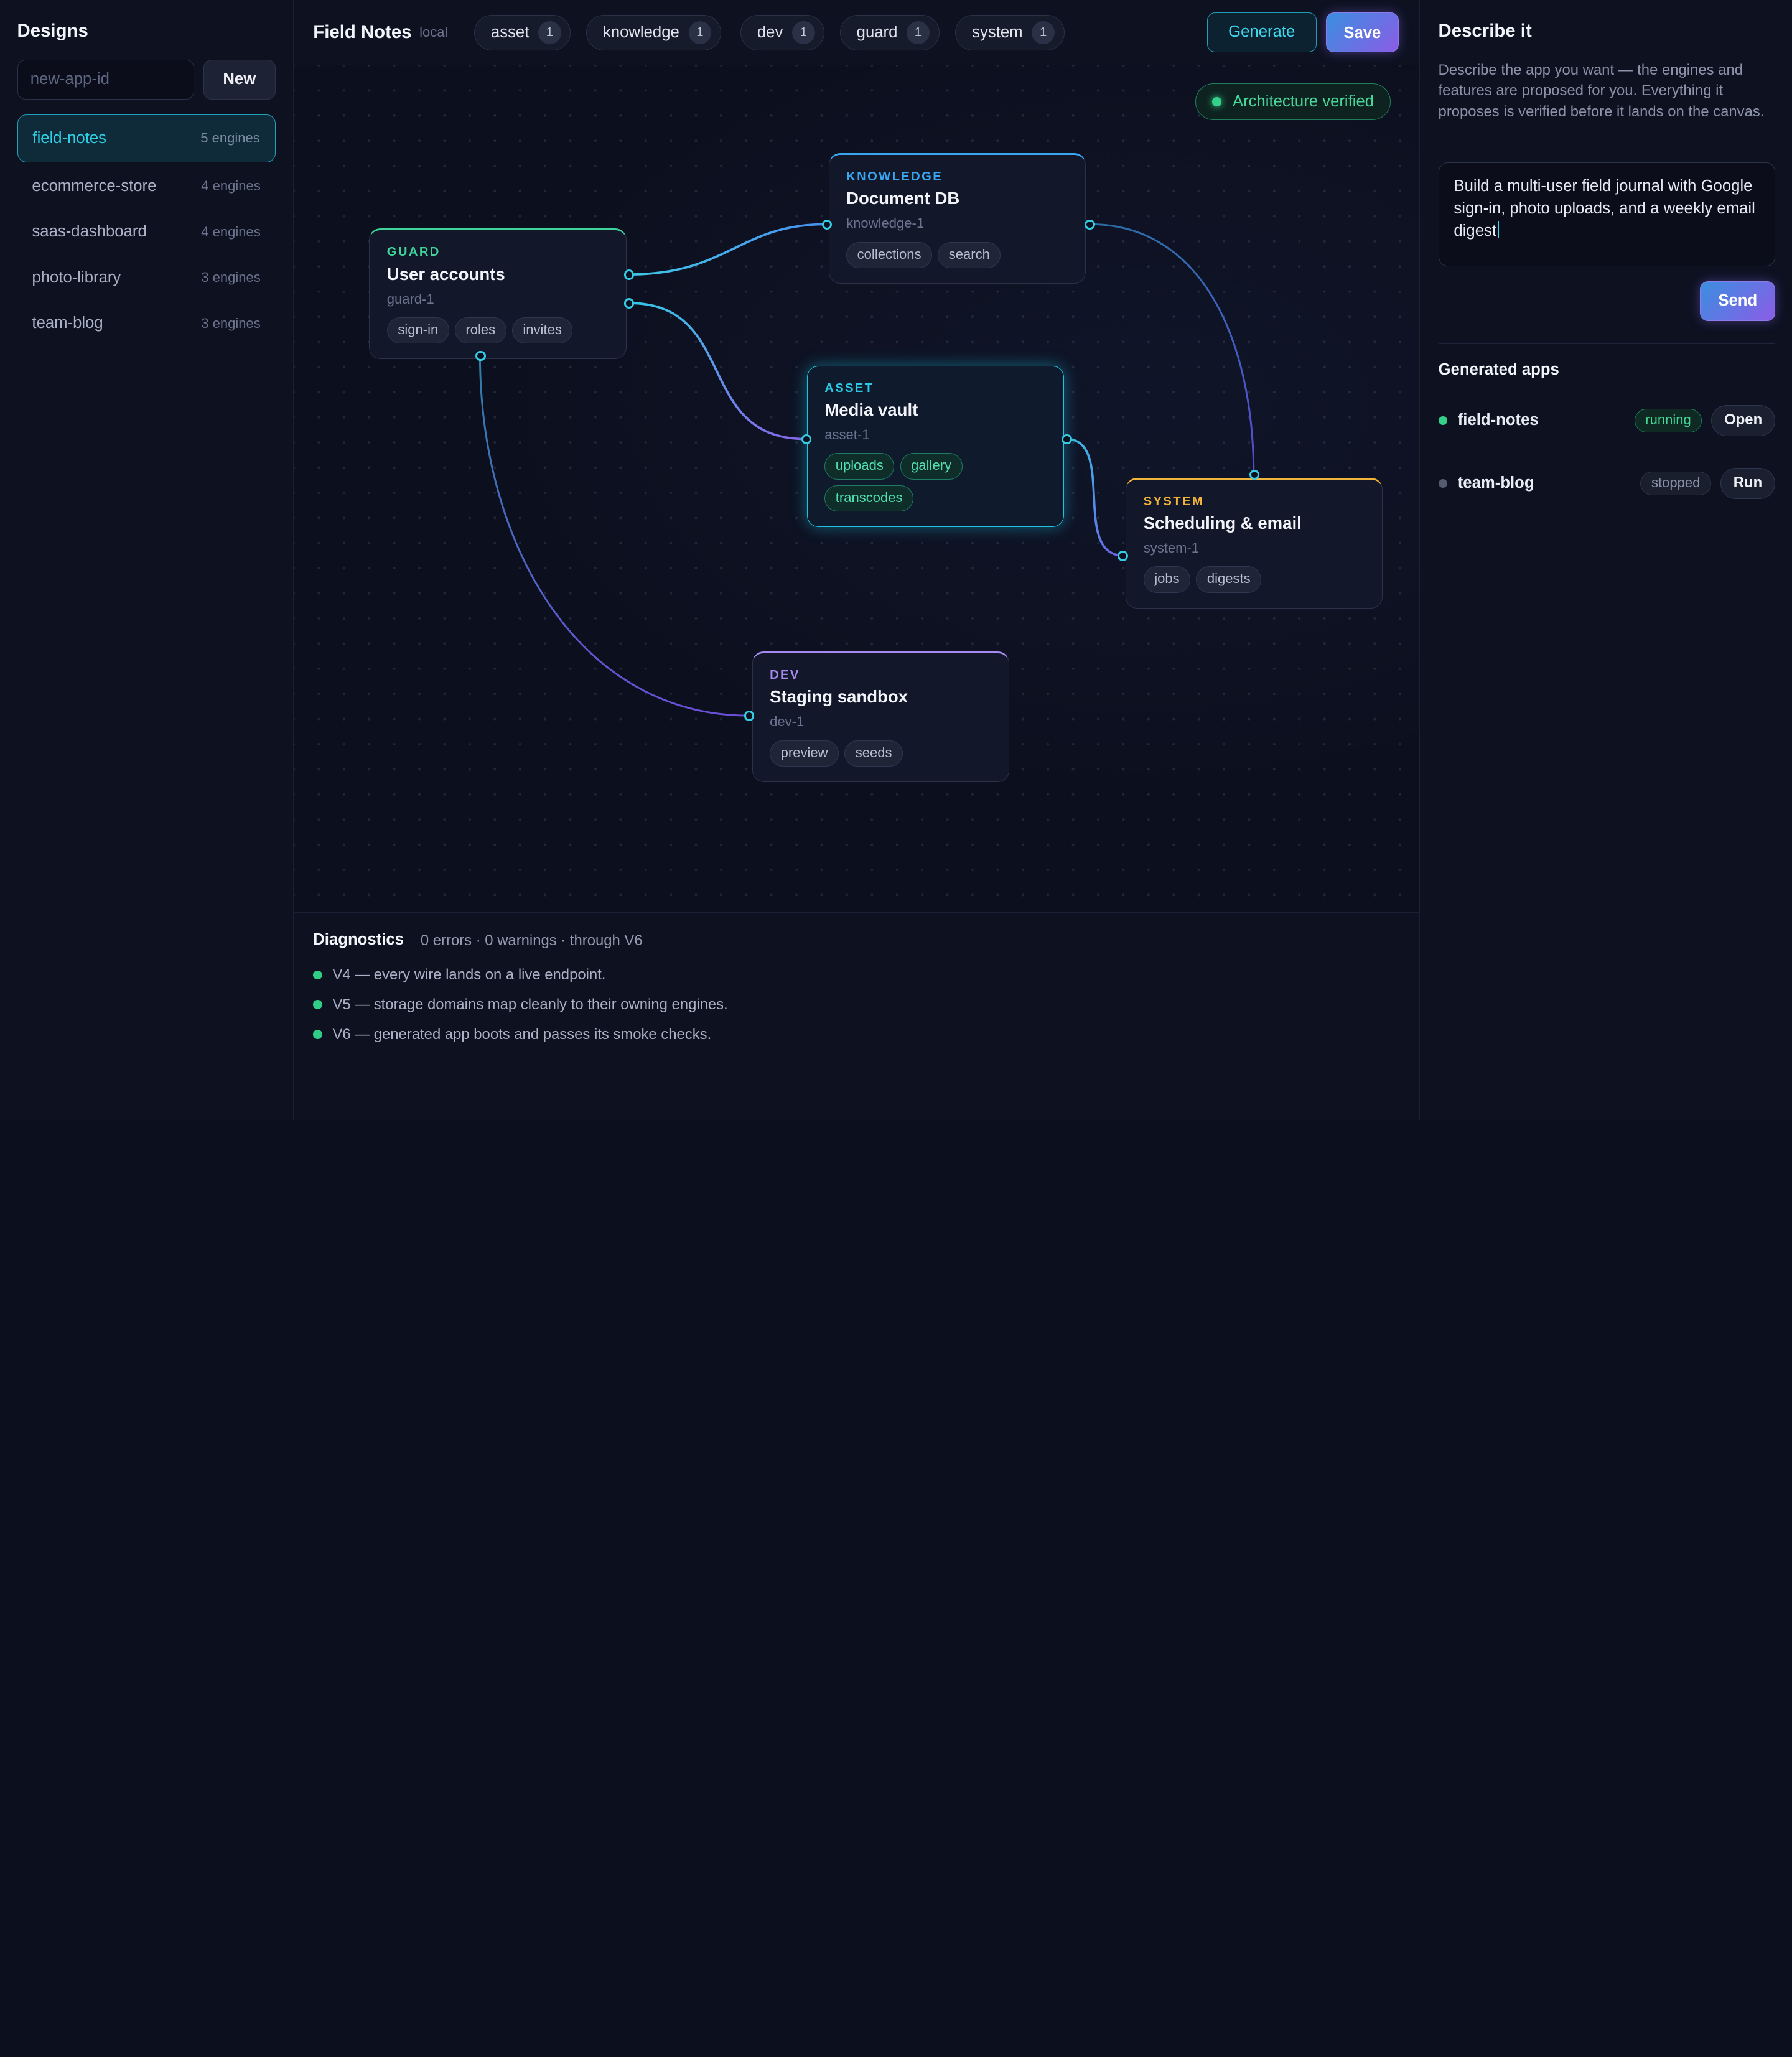 This screenshot has height=2057, width=1792. I want to click on node-id: dev-1, so click(787, 722).